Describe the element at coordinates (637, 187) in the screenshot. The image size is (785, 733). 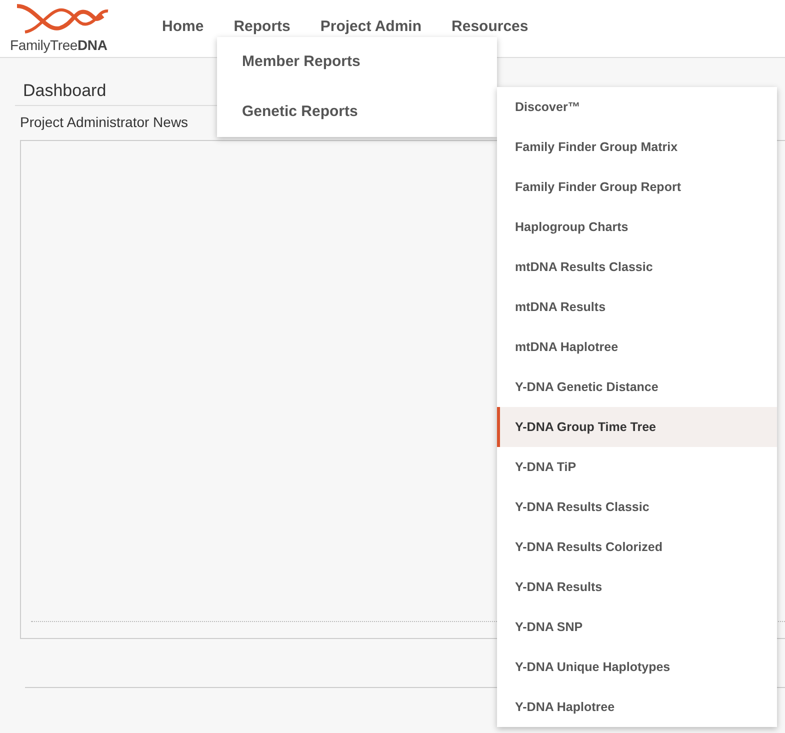
I see `menu-item: Family Finder Group Report` at that location.